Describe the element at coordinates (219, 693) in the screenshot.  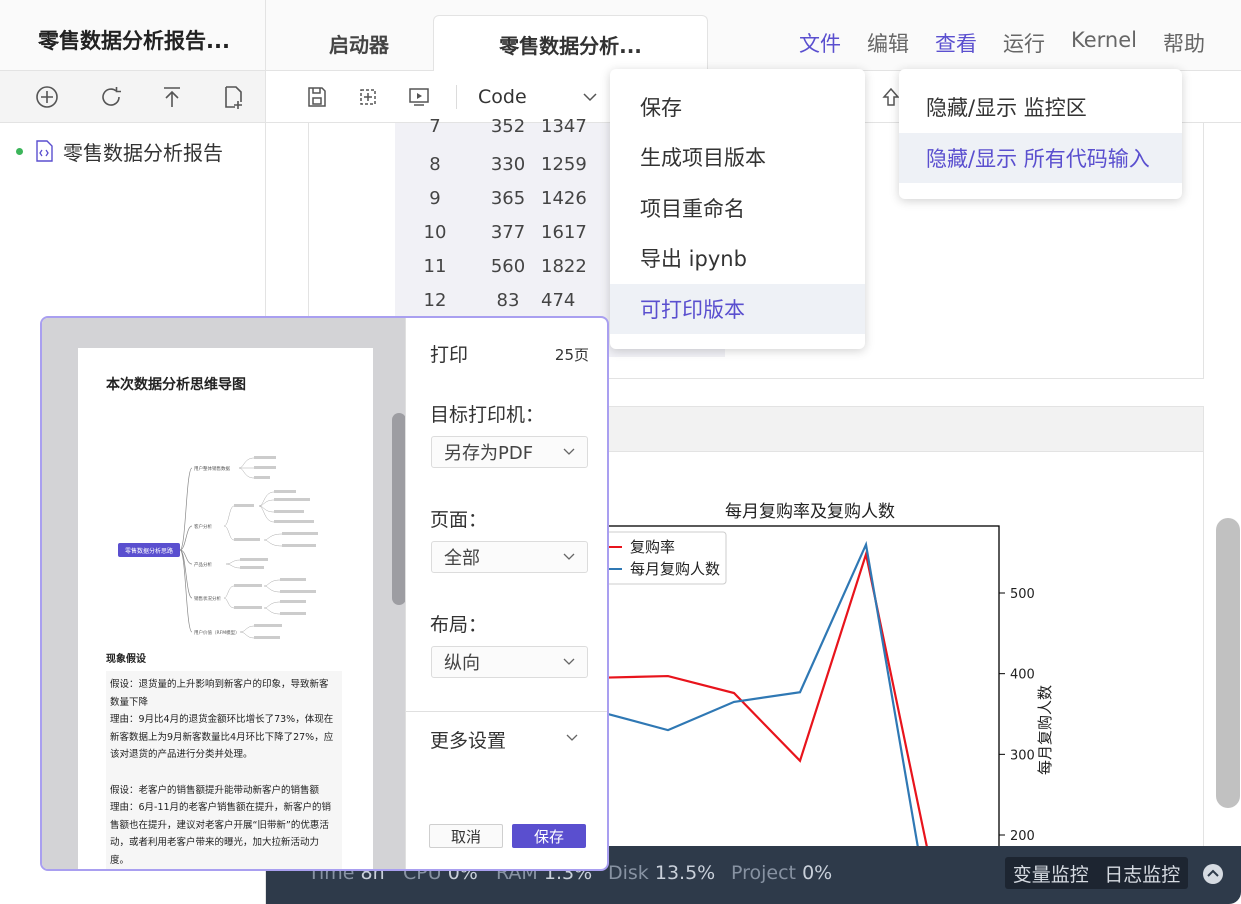
I see `preview-paragraph: 假设：退货量的上升影响到新客户的印象，导致新客数量下降` at that location.